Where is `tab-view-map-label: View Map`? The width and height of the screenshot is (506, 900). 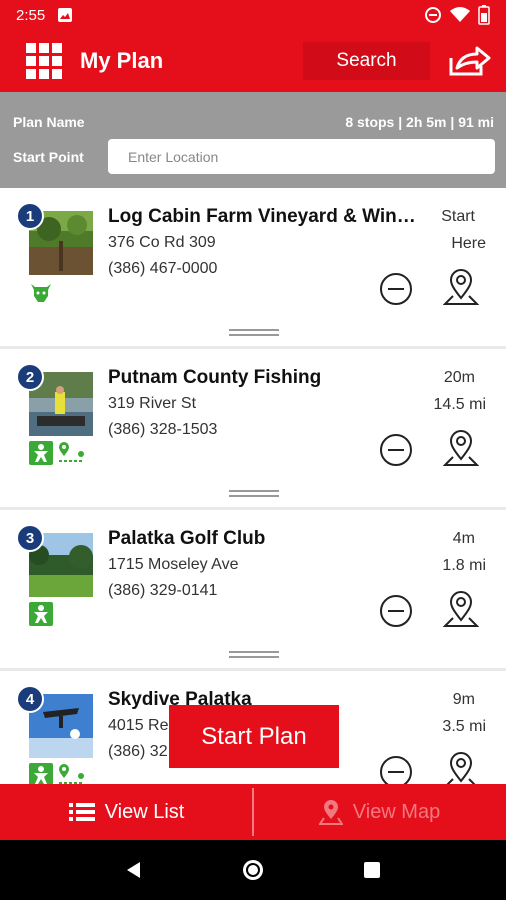 tab-view-map-label: View Map is located at coordinates (396, 811).